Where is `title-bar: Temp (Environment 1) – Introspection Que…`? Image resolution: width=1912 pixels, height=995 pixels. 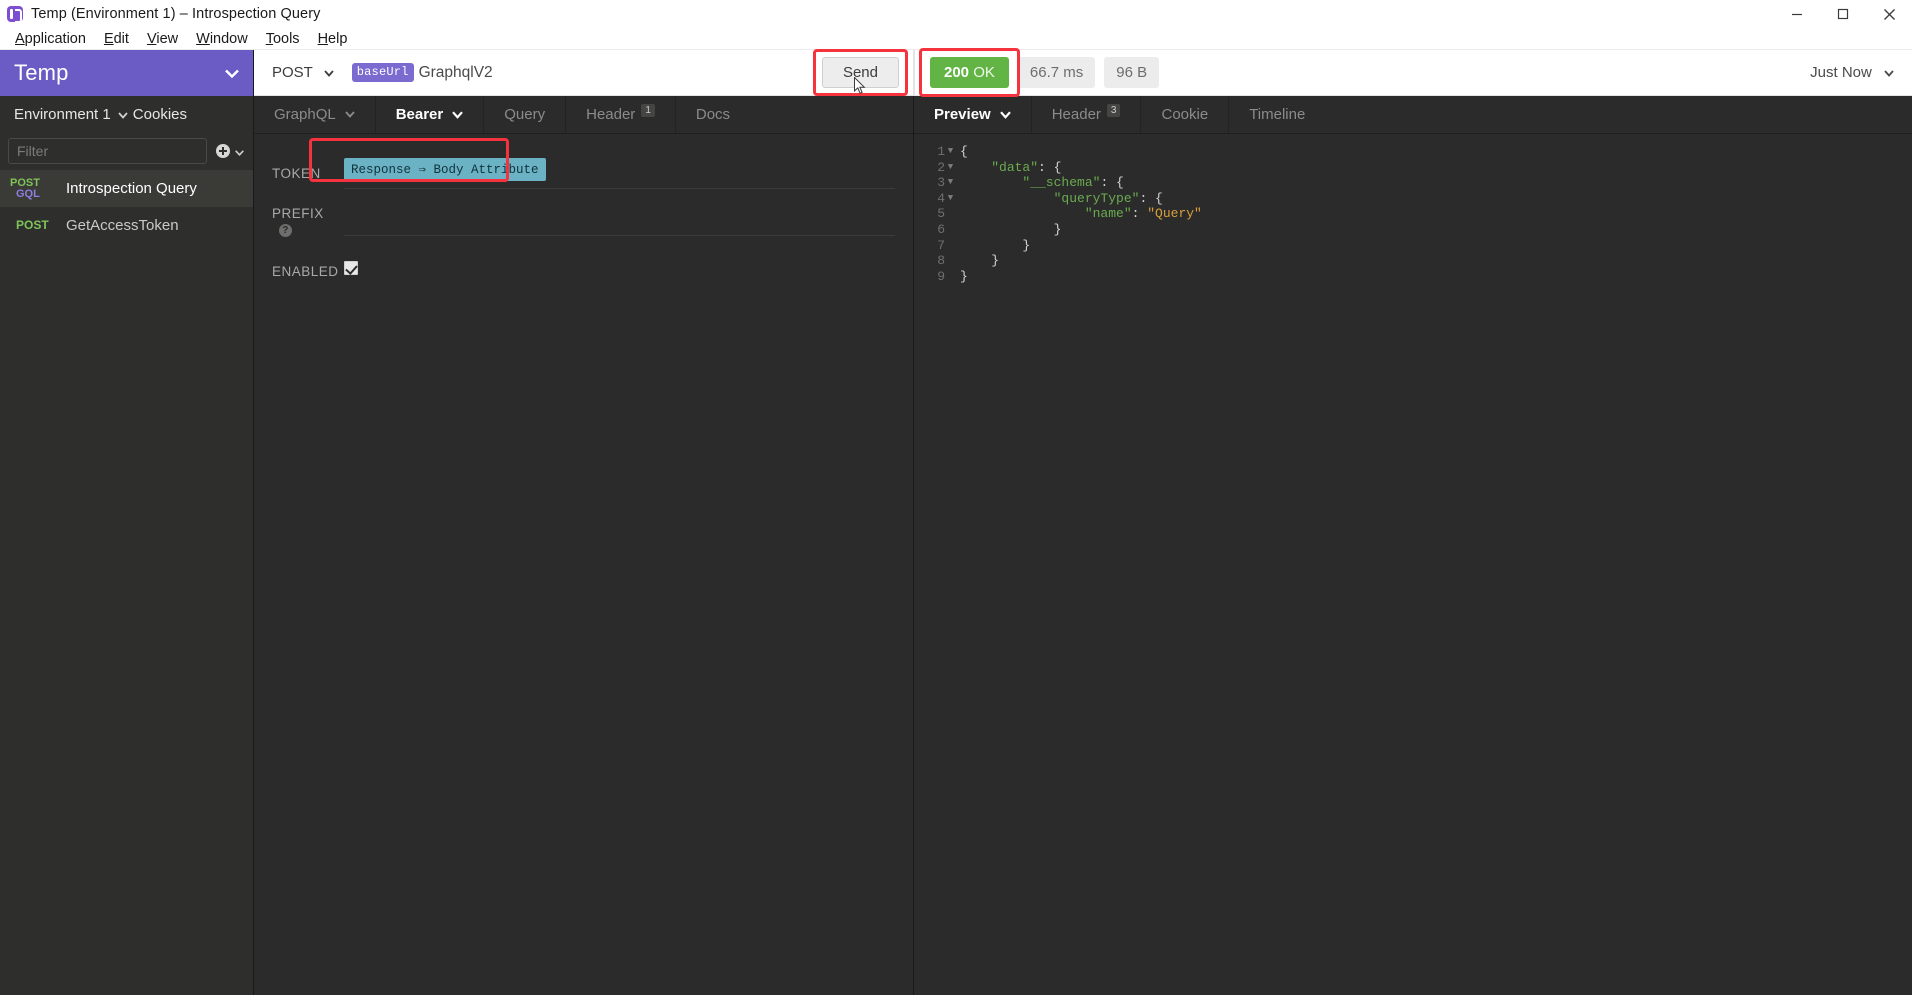 title-bar: Temp (Environment 1) – Introspection Que… is located at coordinates (956, 14).